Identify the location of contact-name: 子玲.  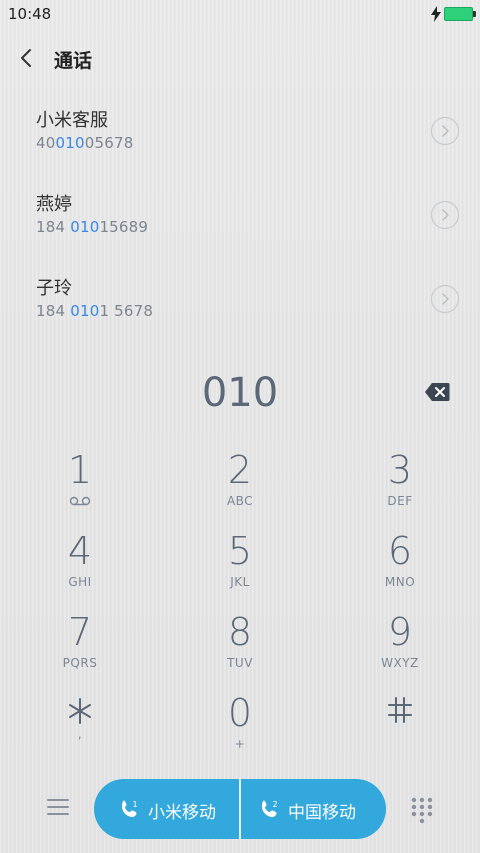
(54, 288).